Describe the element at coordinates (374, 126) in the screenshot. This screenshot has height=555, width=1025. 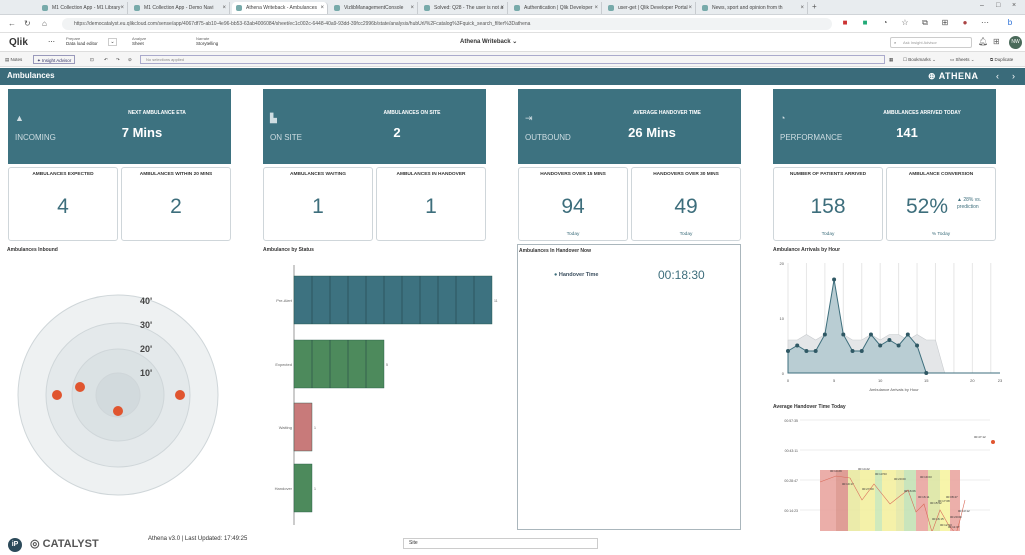
I see `kpi-on-site: ▙ AMBULANCES ON SITE 2 ON SITE` at that location.